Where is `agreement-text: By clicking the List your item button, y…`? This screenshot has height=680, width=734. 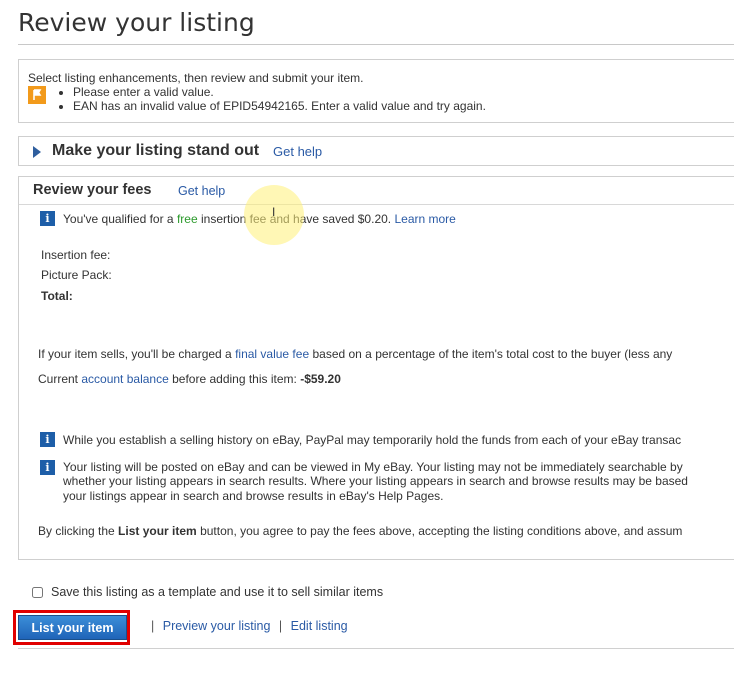 agreement-text: By clicking the List your item button, y… is located at coordinates (360, 531).